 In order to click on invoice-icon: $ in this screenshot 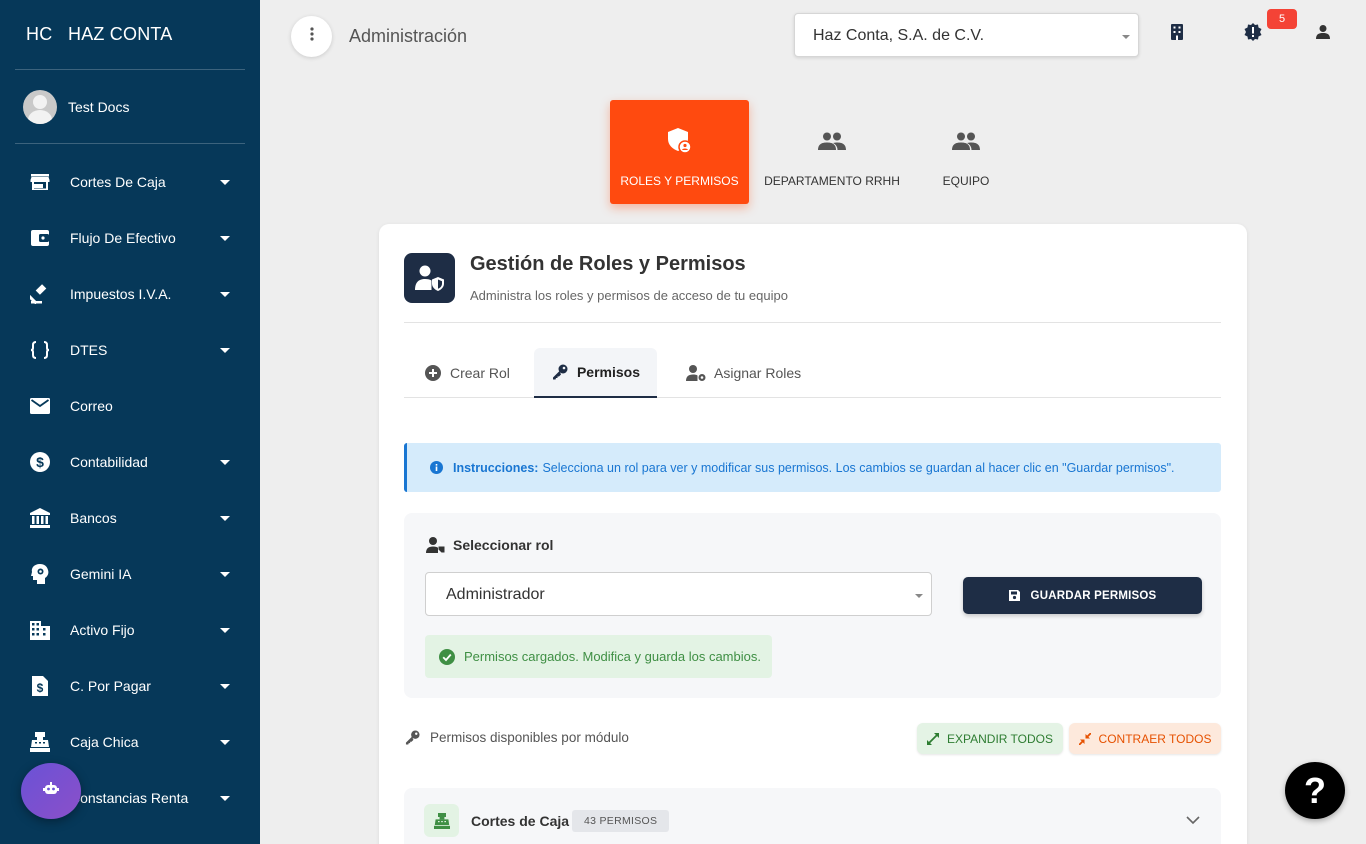, I will do `click(40, 686)`.